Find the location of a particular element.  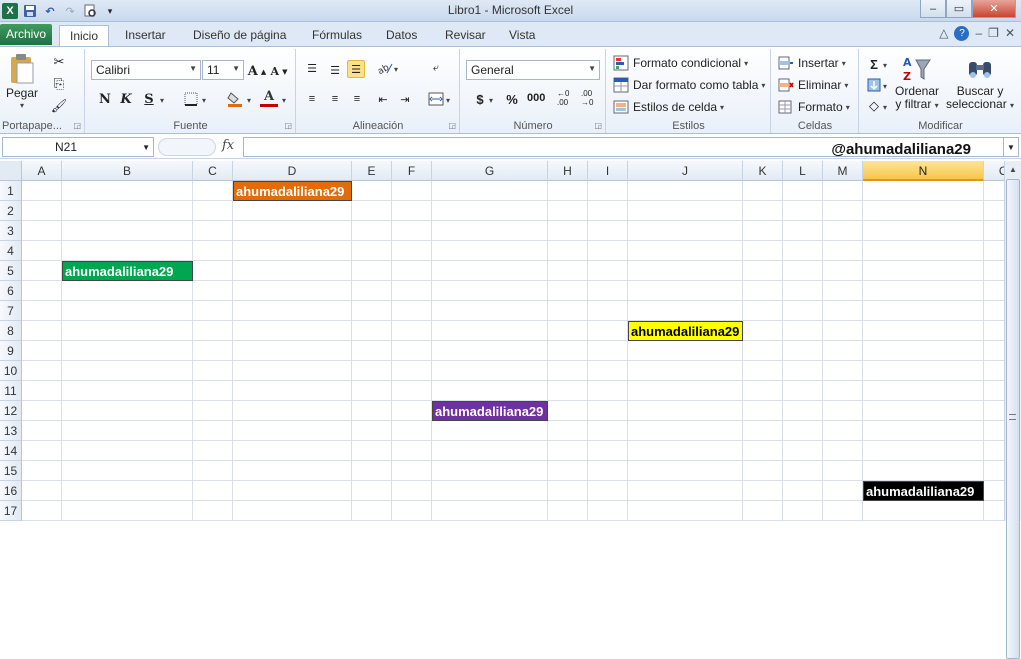

doc-restore-icon: ❐ is located at coordinates (993, 33).